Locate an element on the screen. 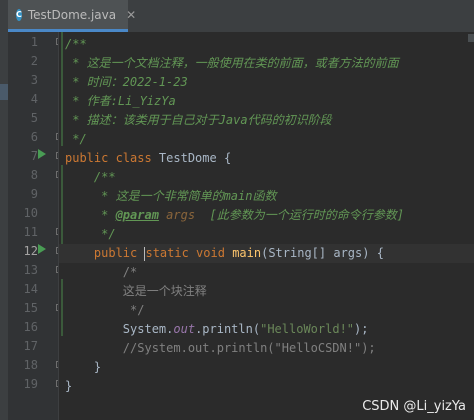 The width and height of the screenshot is (474, 420). code-line: * 描述：该类用于自己对于Java代码的初识阶段 is located at coordinates (266, 120).